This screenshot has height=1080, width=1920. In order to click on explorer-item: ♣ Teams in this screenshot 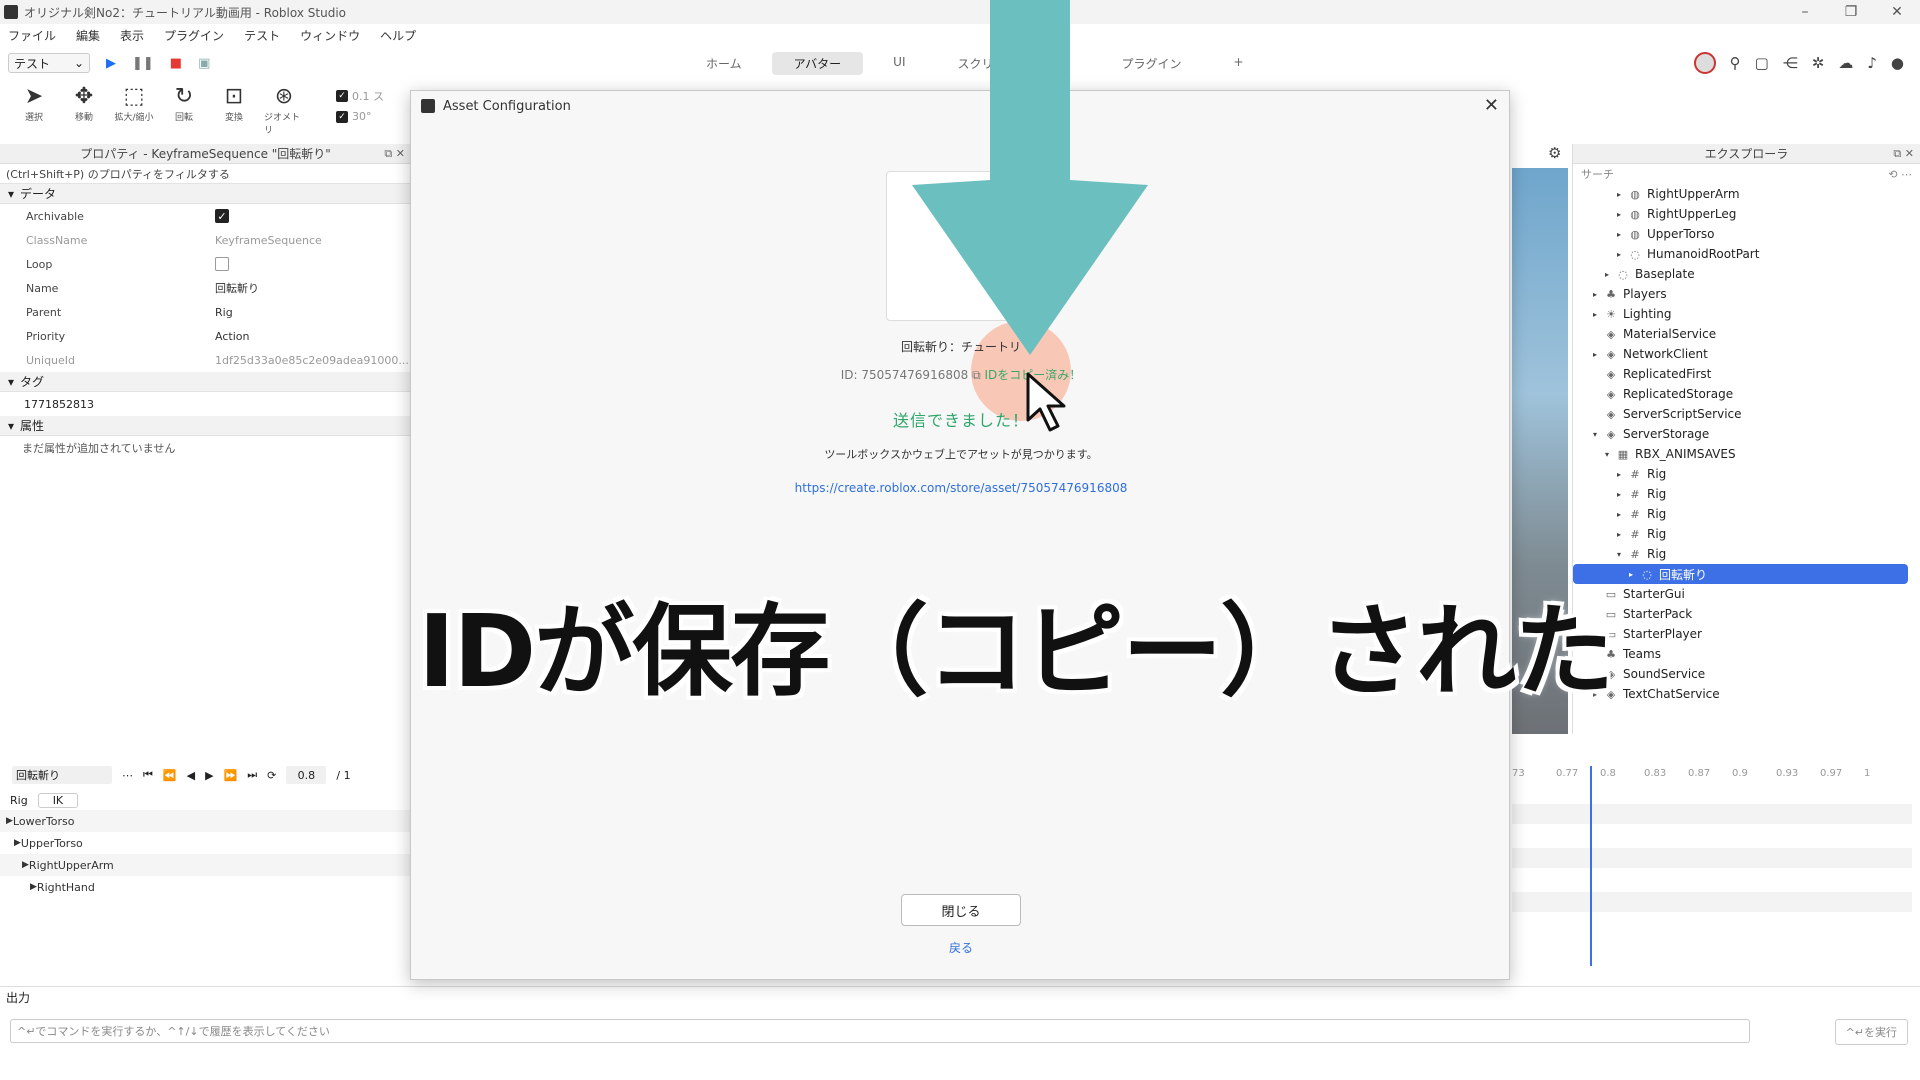, I will do `click(1746, 654)`.